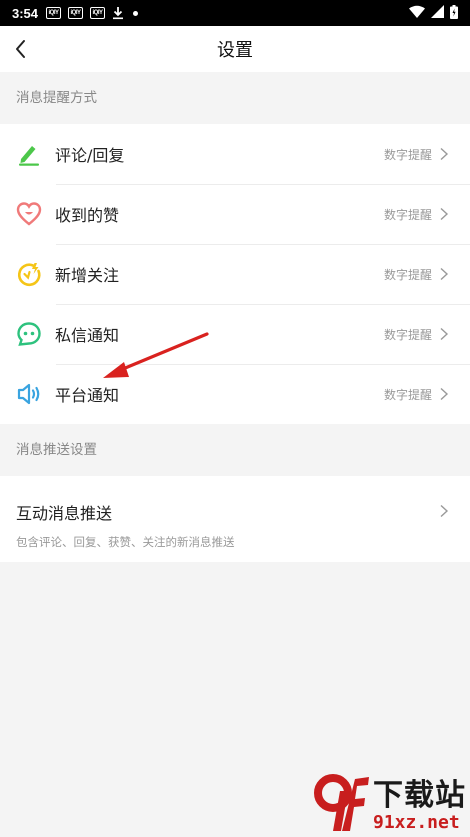  Describe the element at coordinates (64, 513) in the screenshot. I see `setting-label: 互动消息推送` at that location.